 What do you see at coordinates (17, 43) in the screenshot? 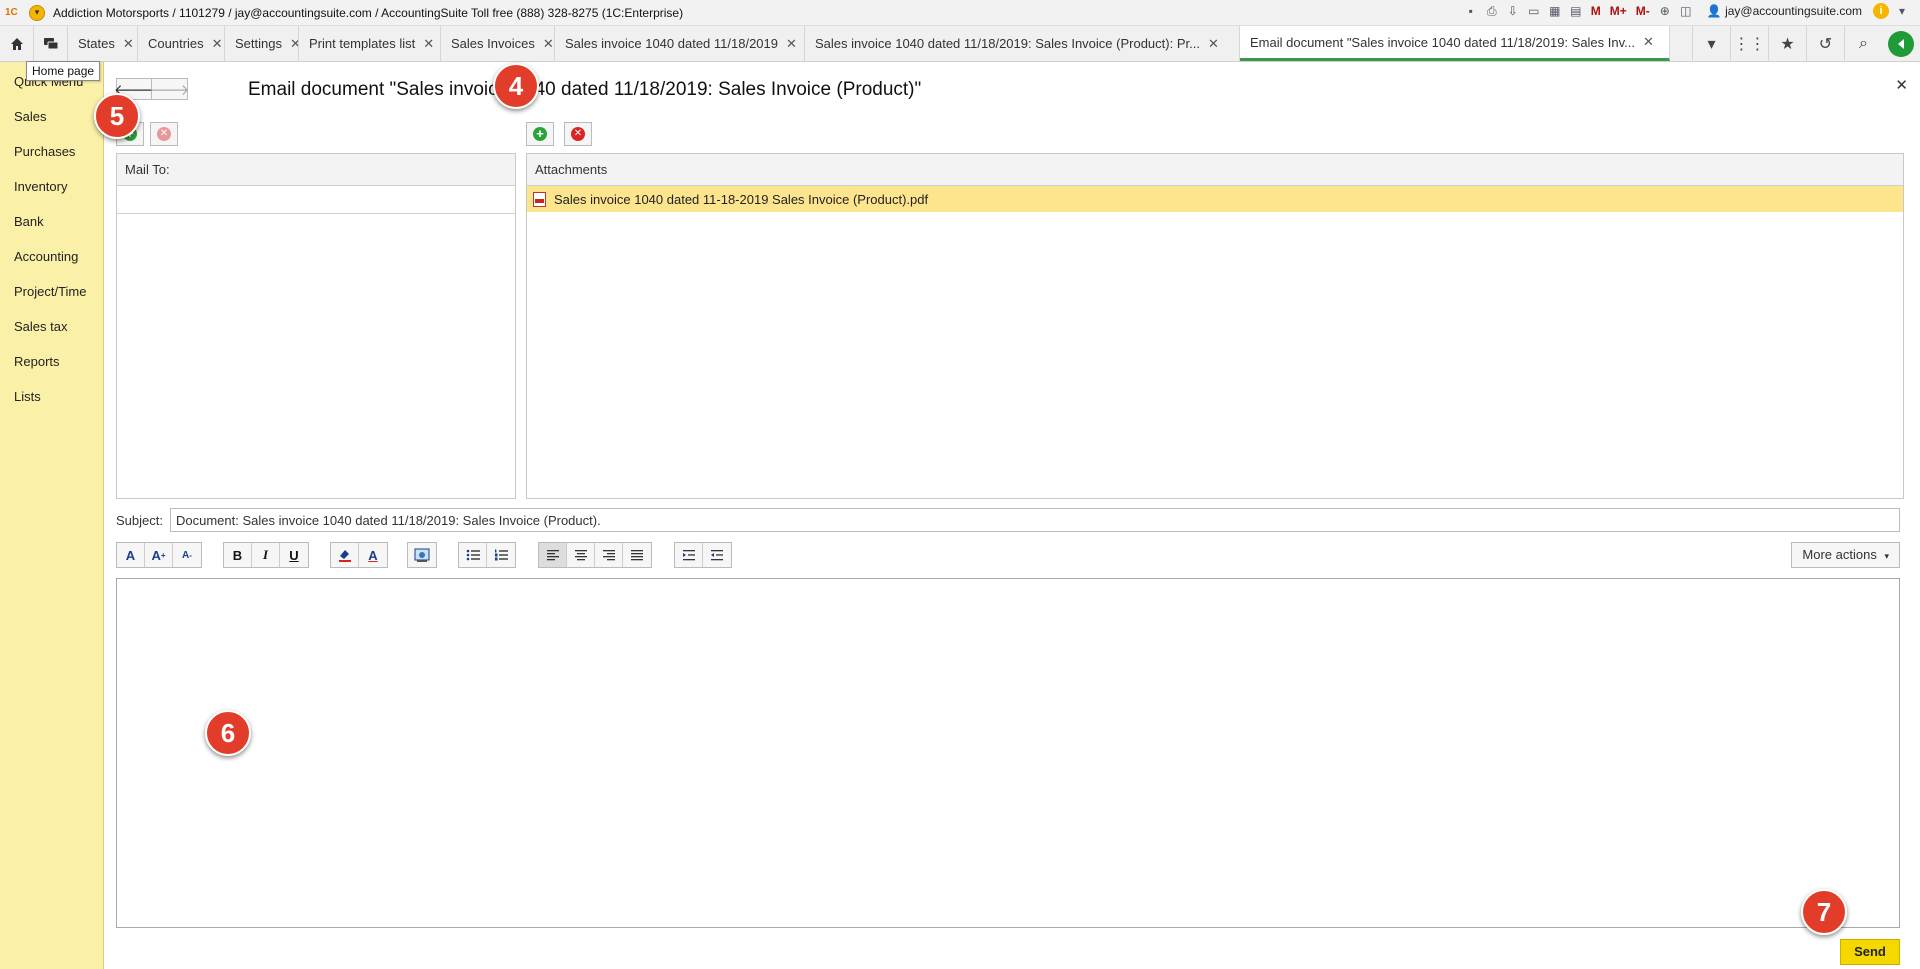
I see `home-button` at bounding box center [17, 43].